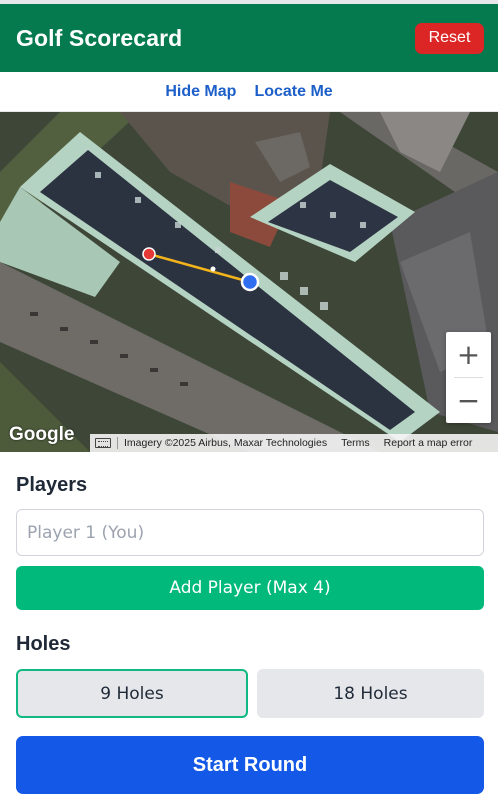 The image size is (498, 802). Describe the element at coordinates (103, 443) in the screenshot. I see `keyboard-icon` at that location.